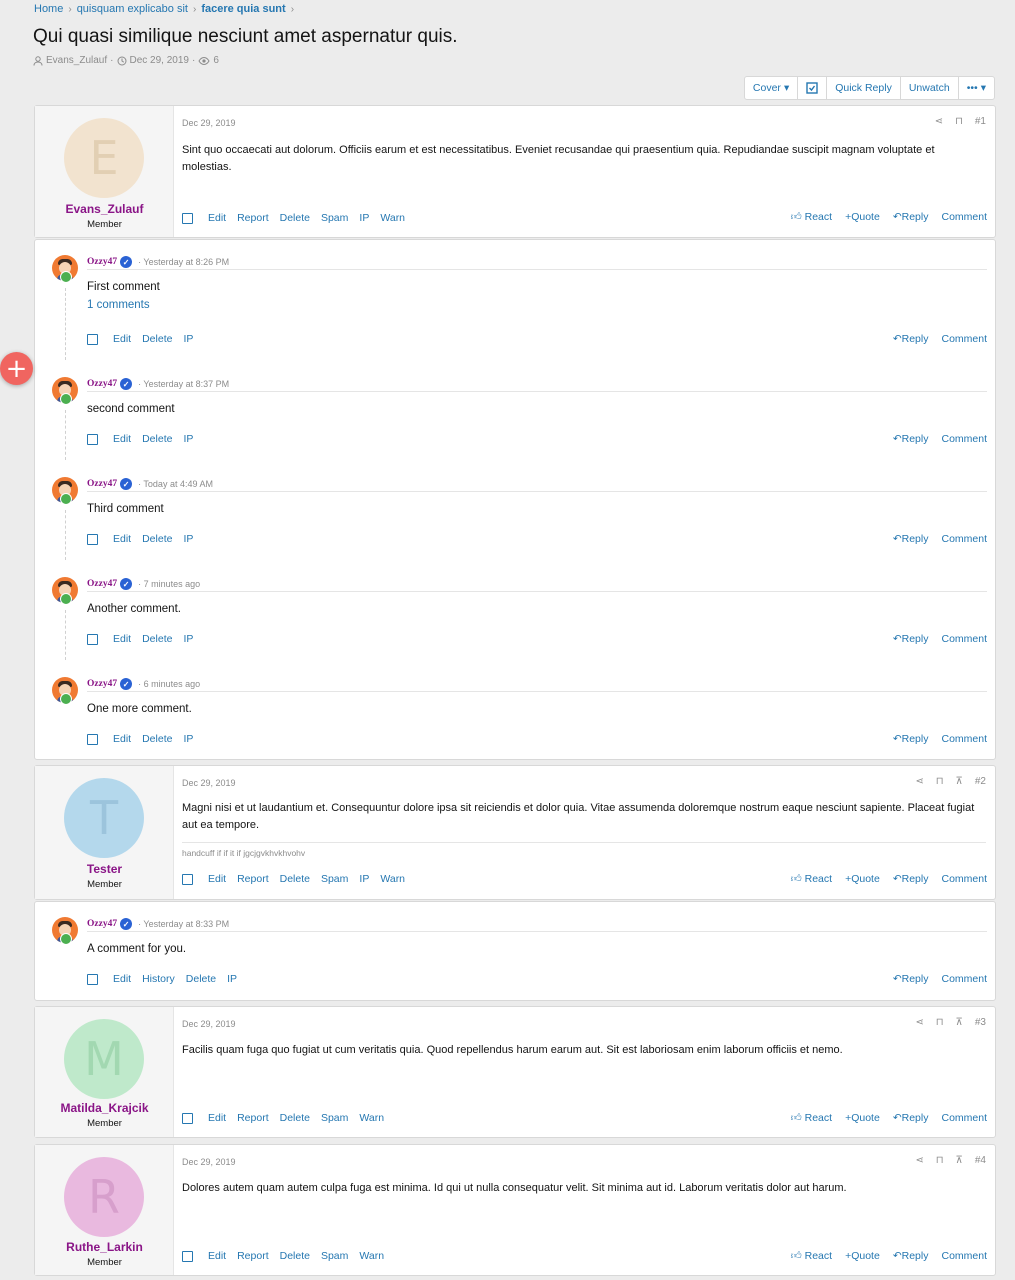 Image resolution: width=1015 pixels, height=1280 pixels. What do you see at coordinates (132, 9) in the screenshot?
I see `breadcrumb-category: quisquam explicabo sit` at bounding box center [132, 9].